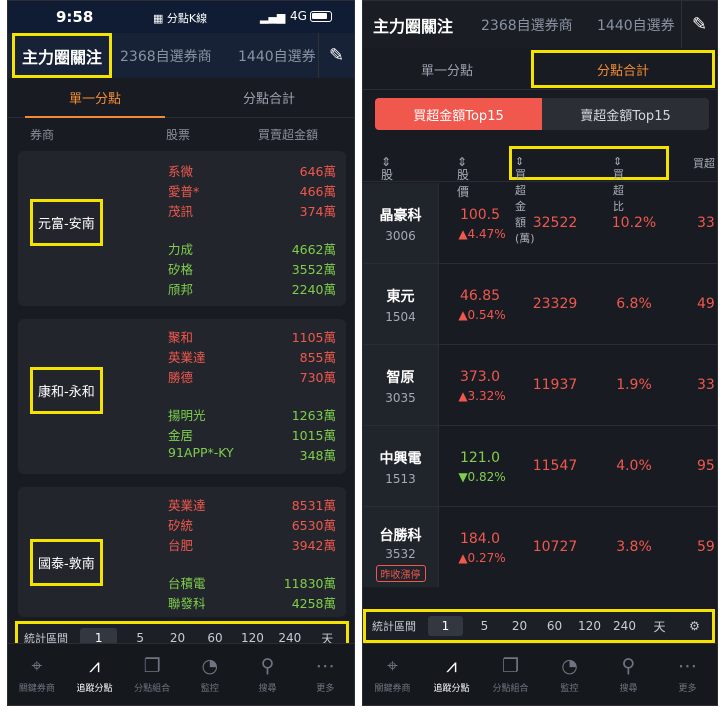 Image resolution: width=720 pixels, height=713 pixels. Describe the element at coordinates (540, 304) in the screenshot. I see `table-row: 東元 1504 46.85 ▲0.54% 23329 6.8% 49` at that location.